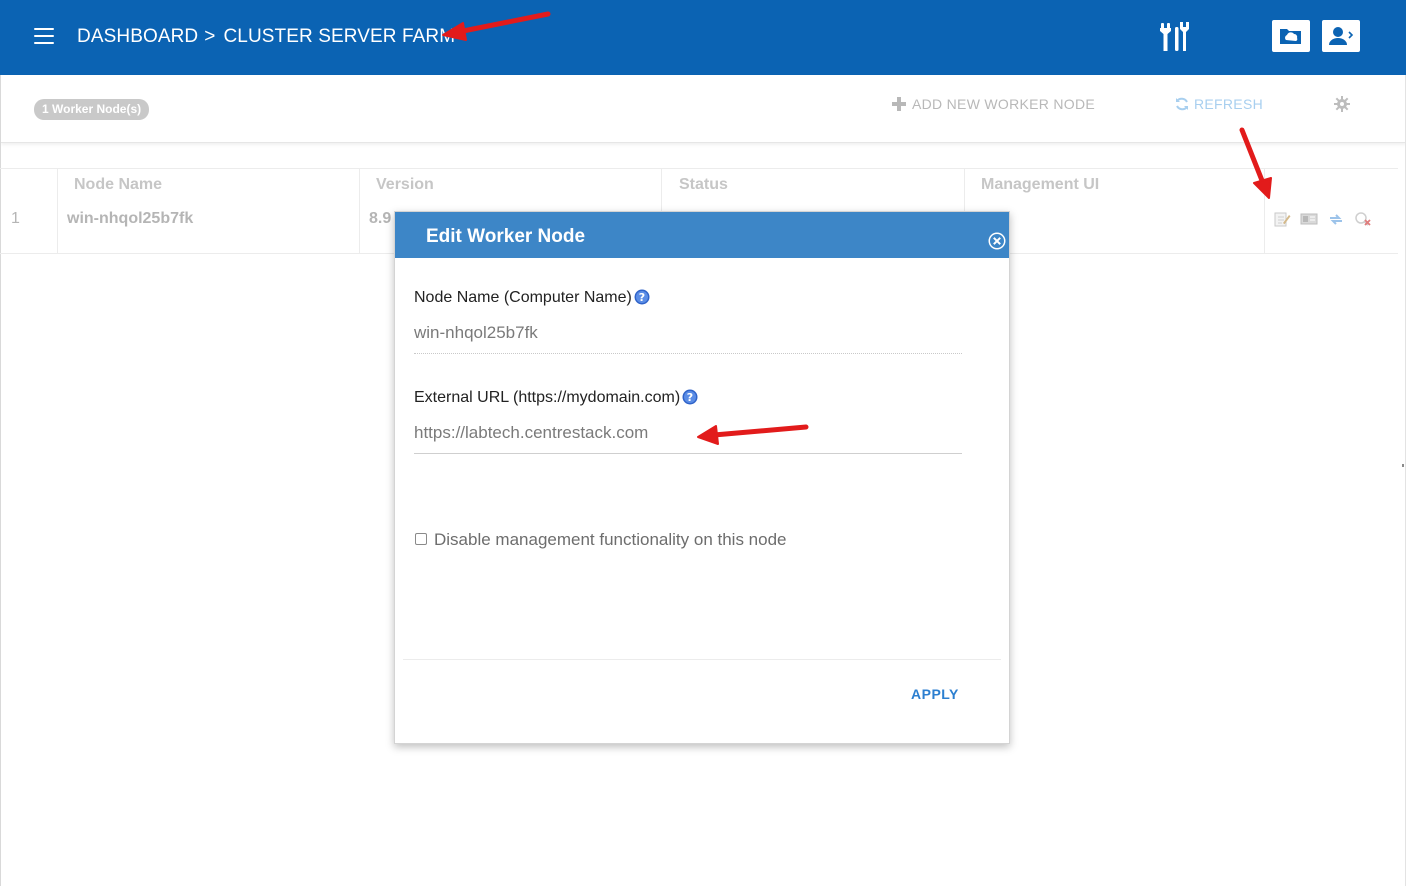 The image size is (1406, 886). I want to click on tools-icon, so click(1176, 37).